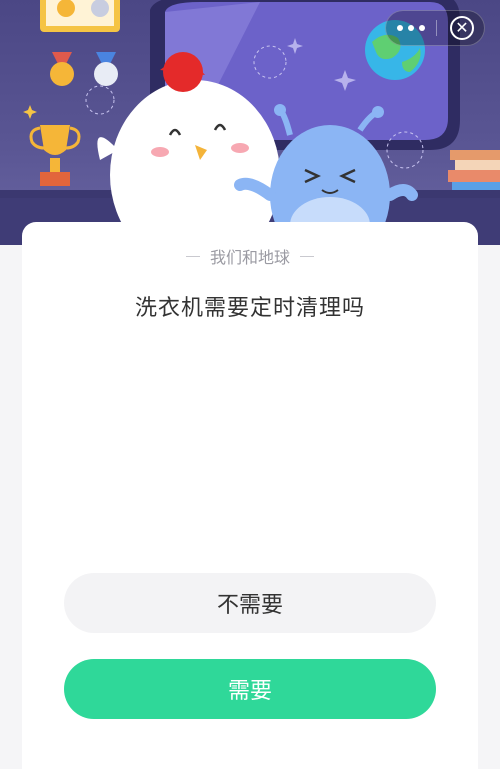  What do you see at coordinates (249, 691) in the screenshot?
I see `answer-option-yes-label: 需要` at bounding box center [249, 691].